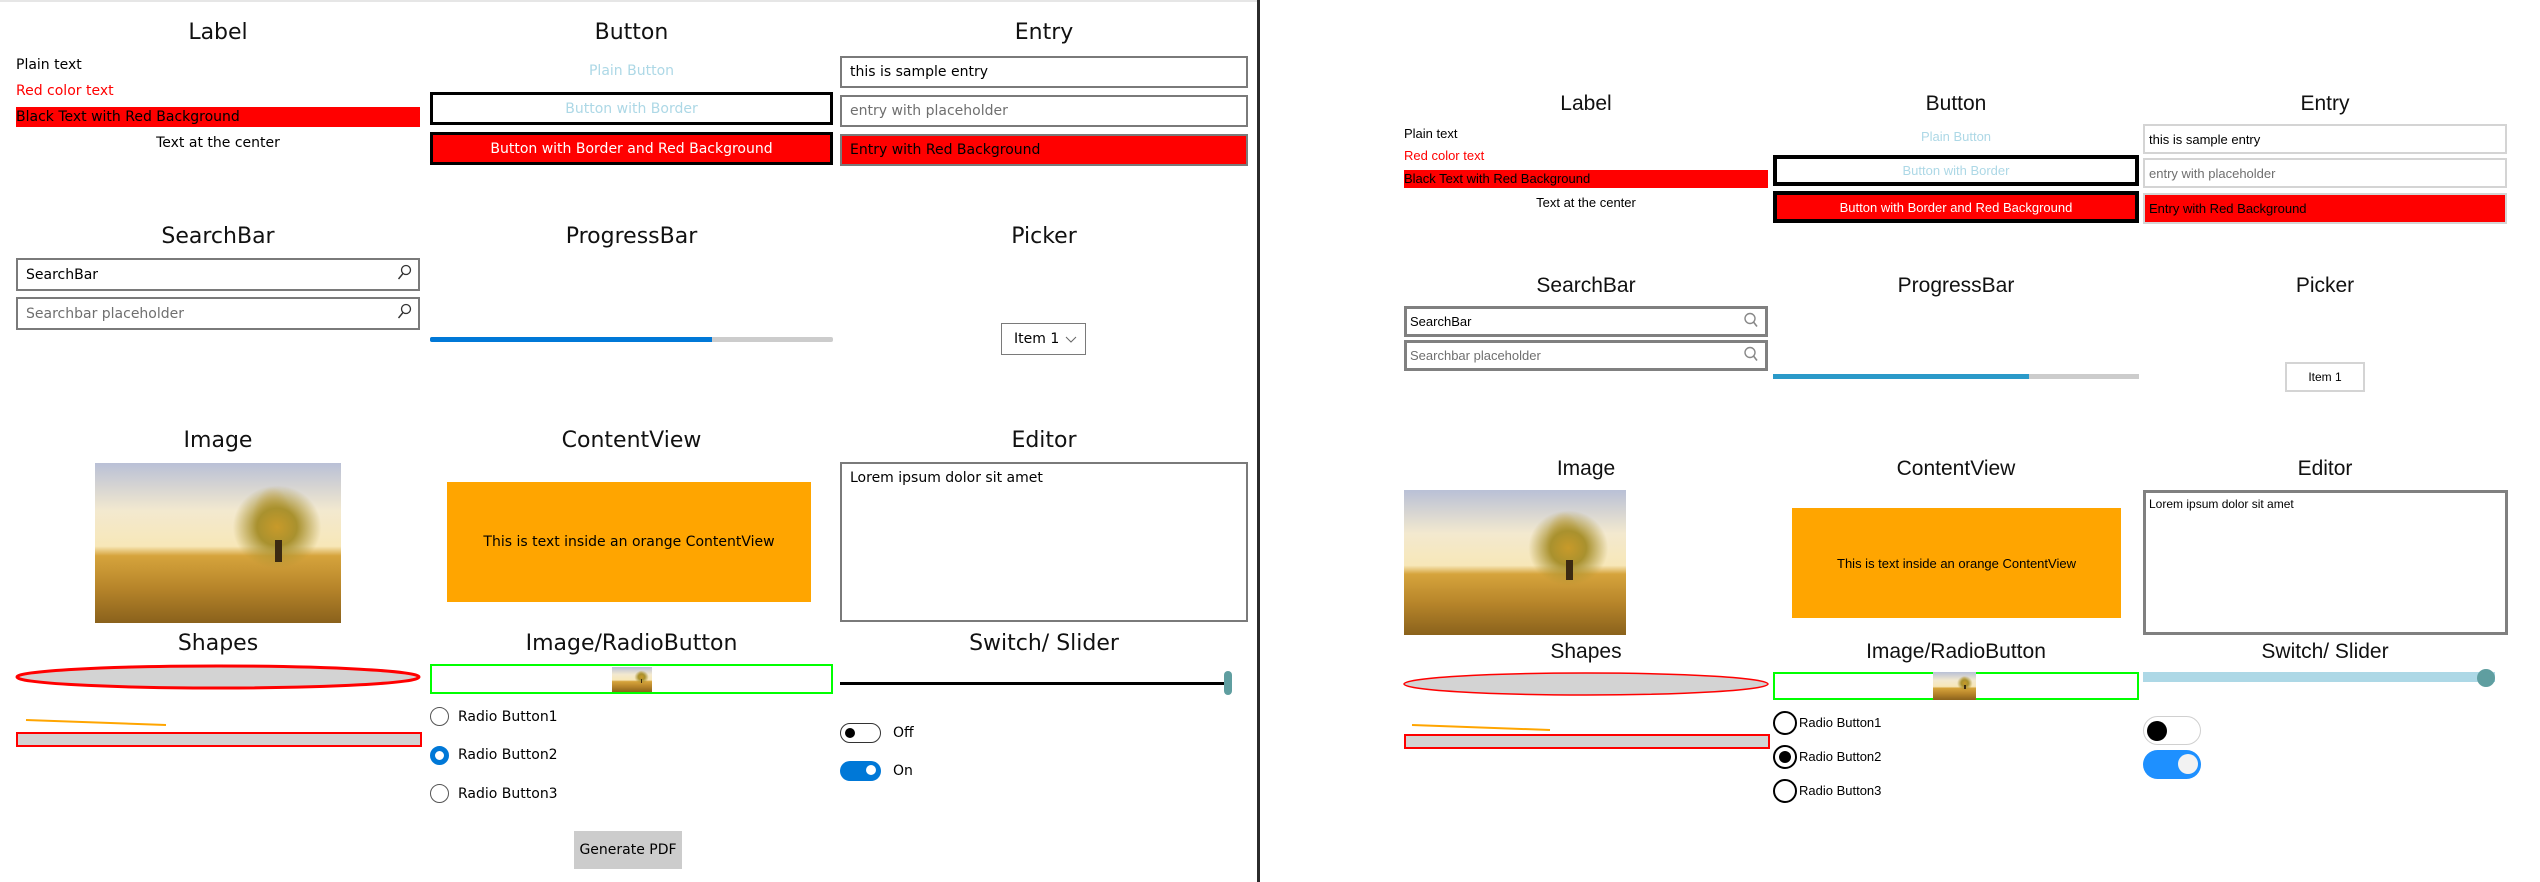  What do you see at coordinates (2486, 678) in the screenshot?
I see `pdf-slider-thumb` at bounding box center [2486, 678].